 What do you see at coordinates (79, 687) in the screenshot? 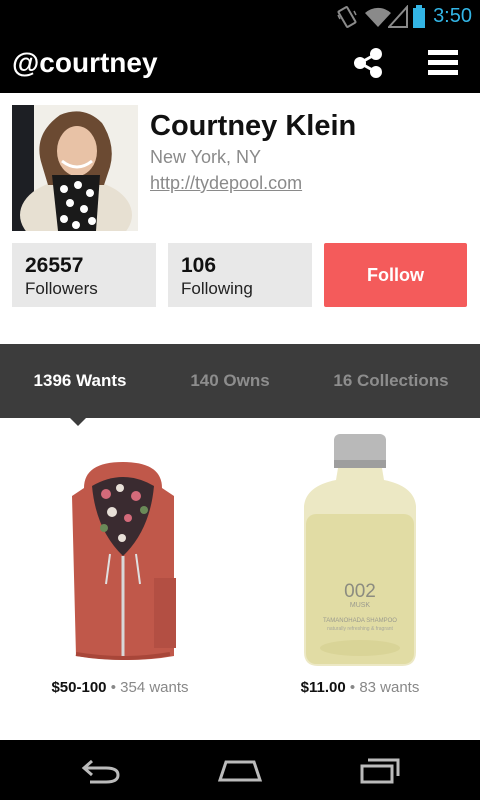
I see `item-price: $50-100` at bounding box center [79, 687].